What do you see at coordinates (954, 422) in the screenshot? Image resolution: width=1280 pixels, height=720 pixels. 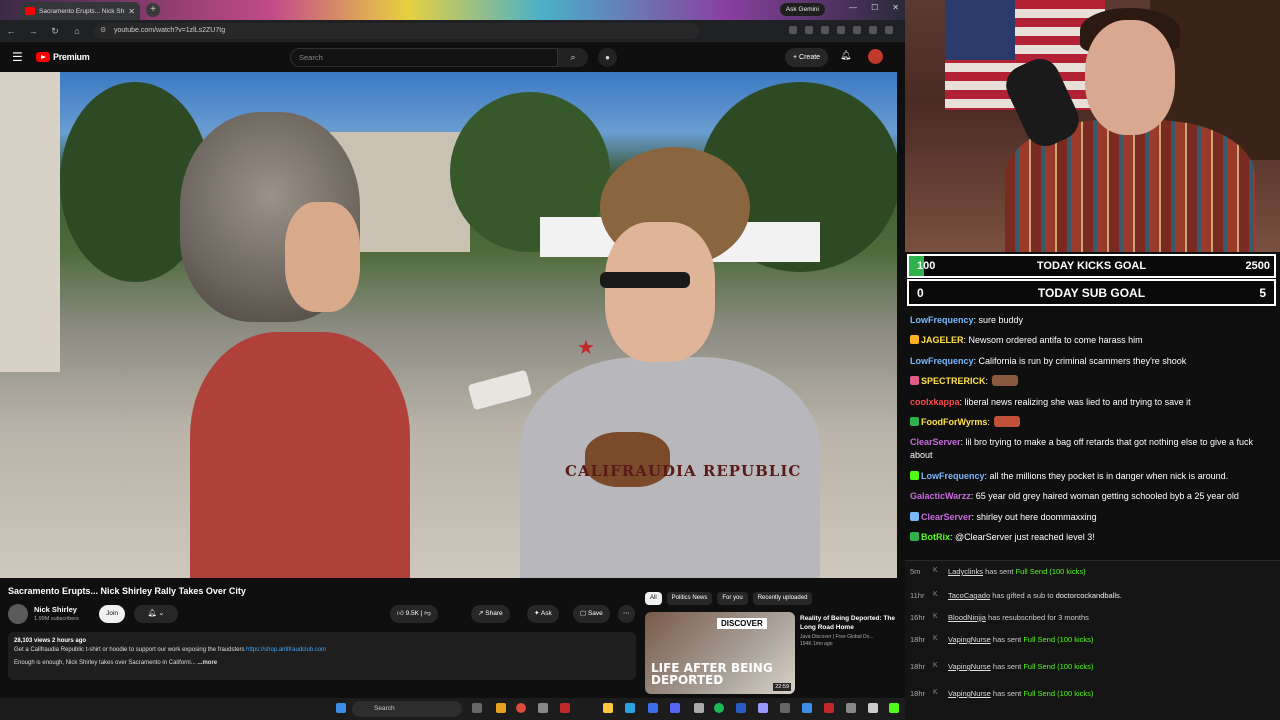 I see `chat-username: FoodForWyrms` at bounding box center [954, 422].